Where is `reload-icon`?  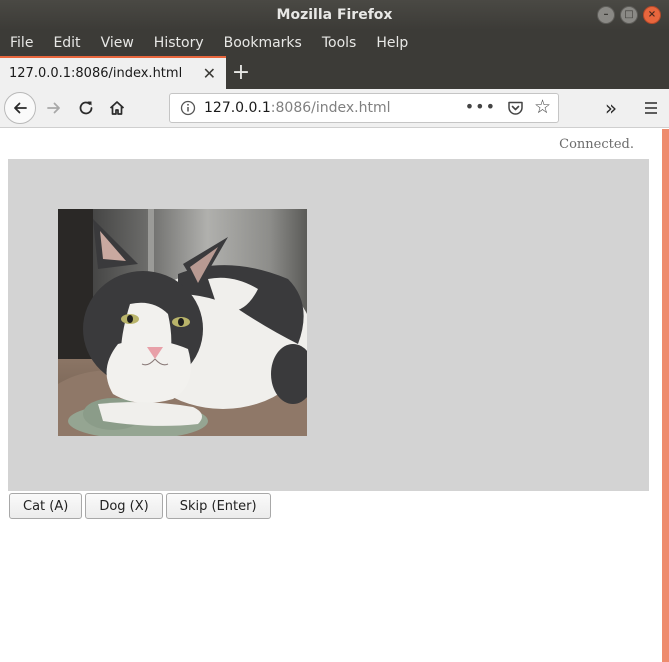
reload-icon is located at coordinates (86, 108).